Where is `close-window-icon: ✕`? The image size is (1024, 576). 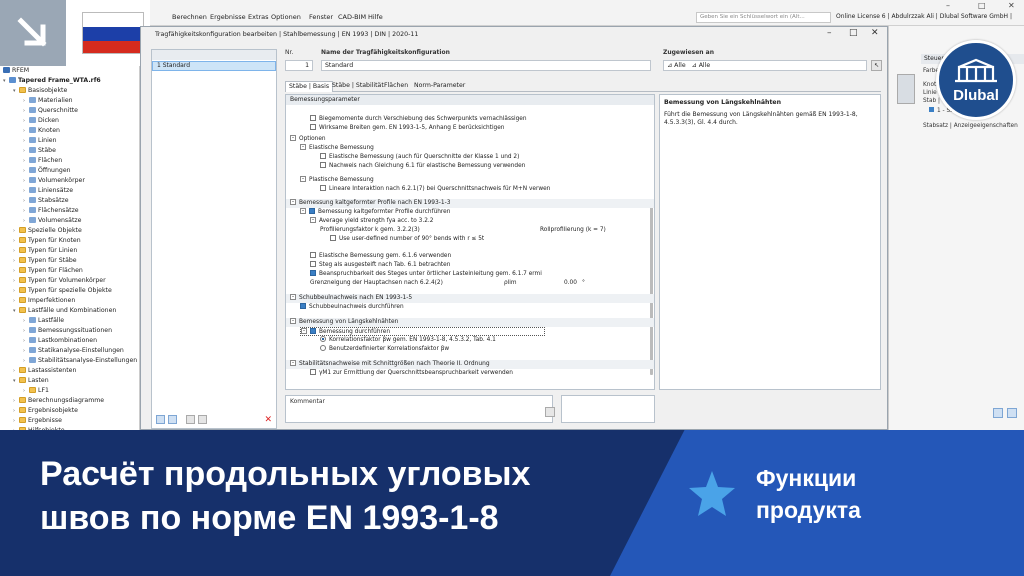 close-window-icon: ✕ is located at coordinates (1011, 5).